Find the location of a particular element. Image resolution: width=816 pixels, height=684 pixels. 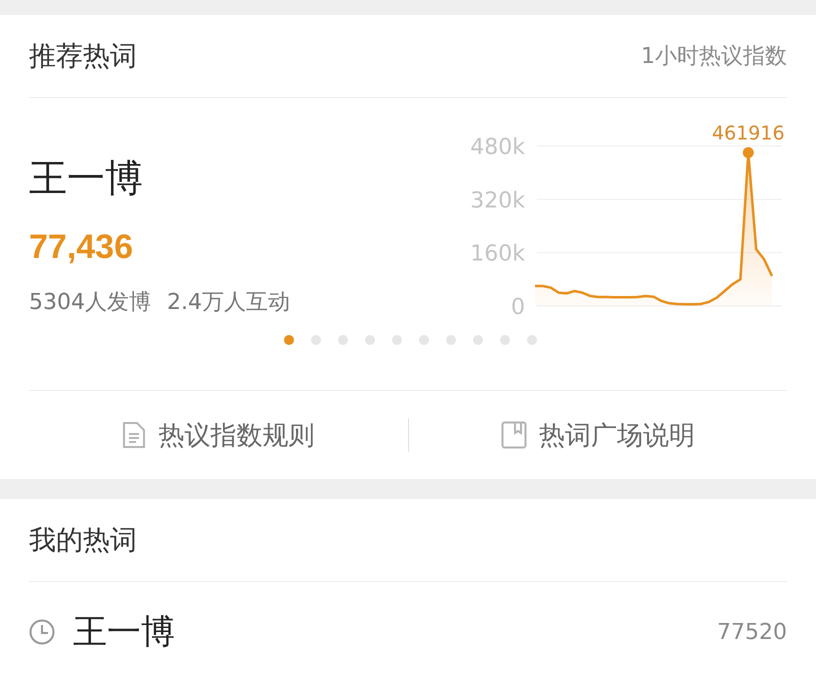

topic-name: 王一博 is located at coordinates (86, 178).